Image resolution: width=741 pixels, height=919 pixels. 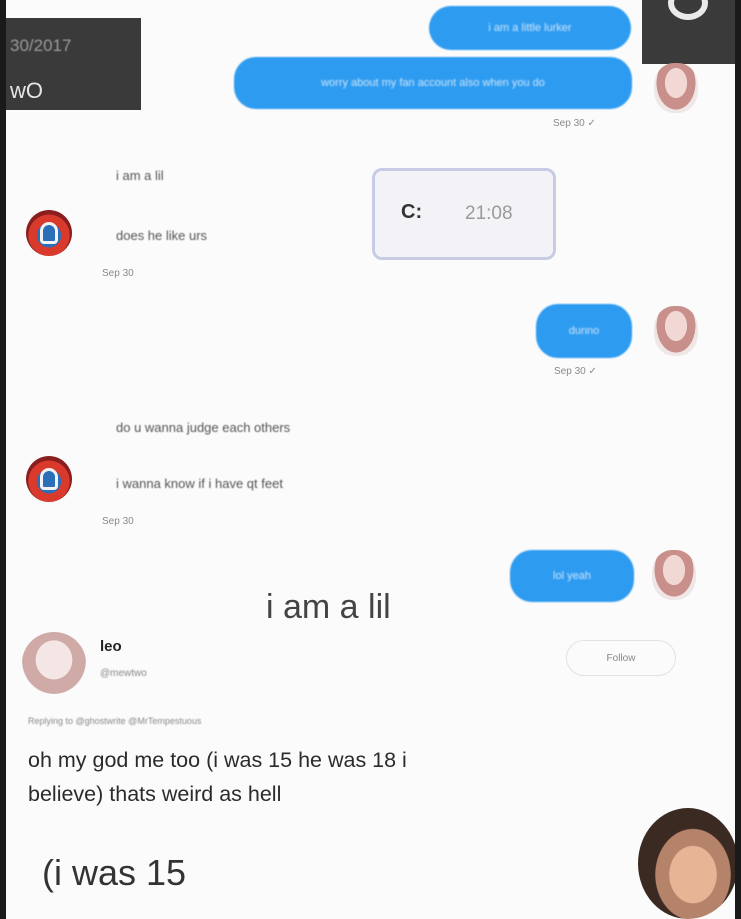 I want to click on follow-button: Follow, so click(x=621, y=658).